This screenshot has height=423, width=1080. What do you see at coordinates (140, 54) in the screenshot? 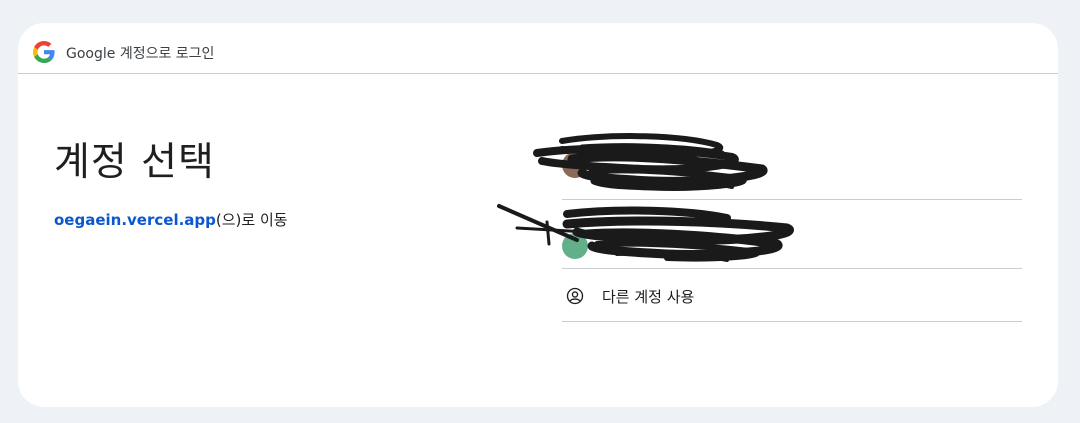
I see `header-title: Google 계정으로 로그인` at bounding box center [140, 54].